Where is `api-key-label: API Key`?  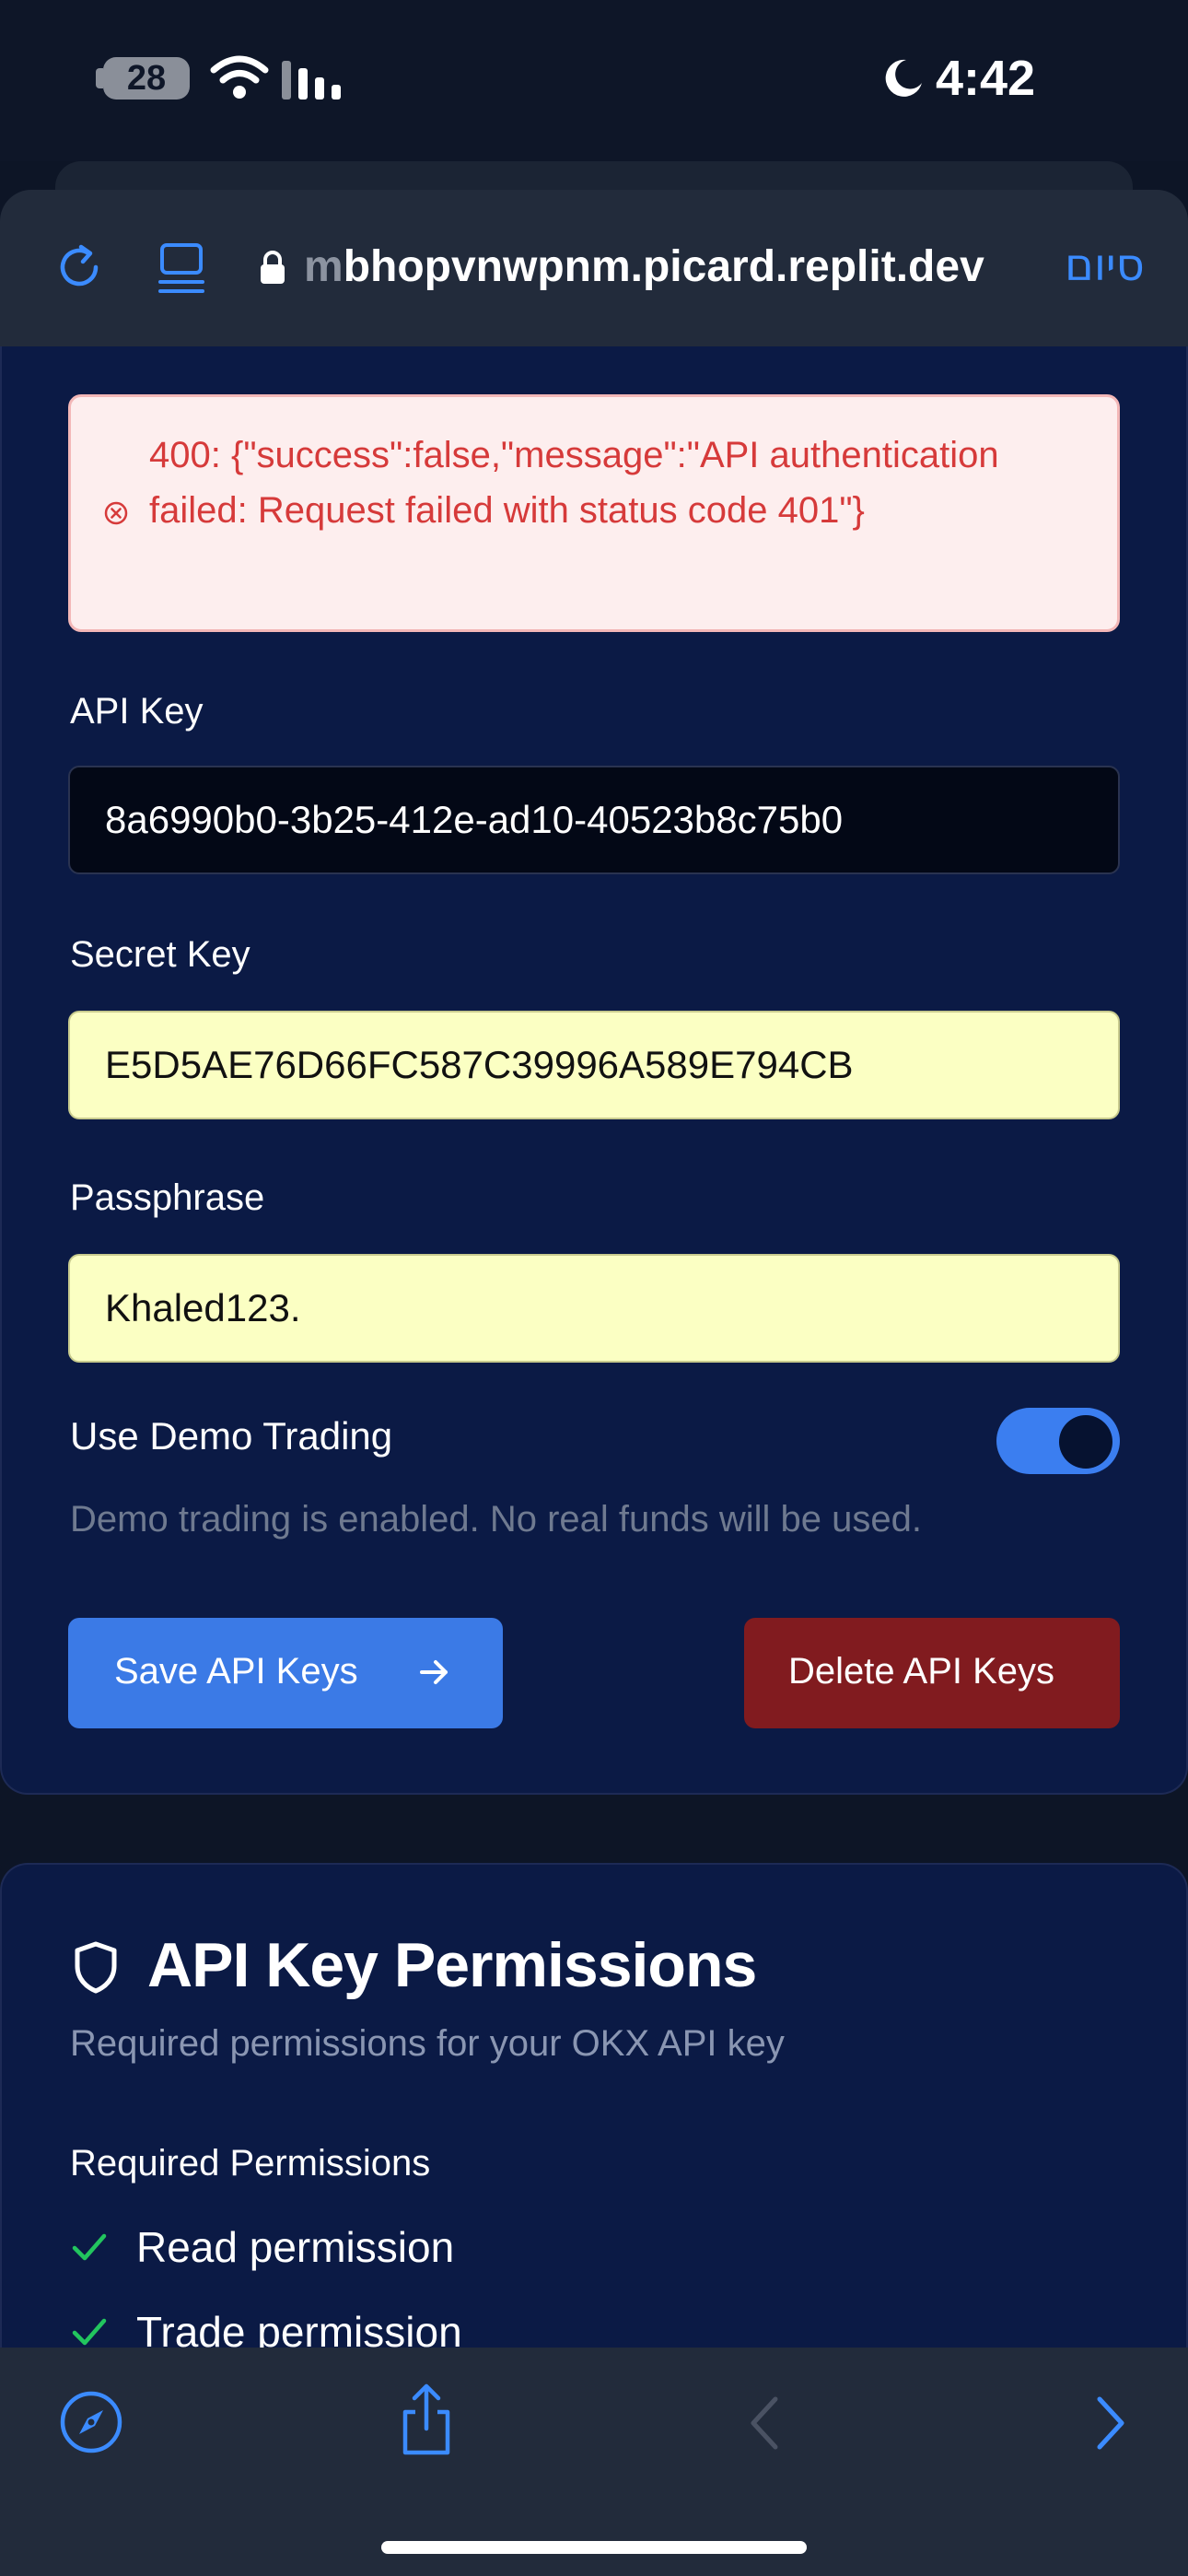
api-key-label: API Key is located at coordinates (137, 711).